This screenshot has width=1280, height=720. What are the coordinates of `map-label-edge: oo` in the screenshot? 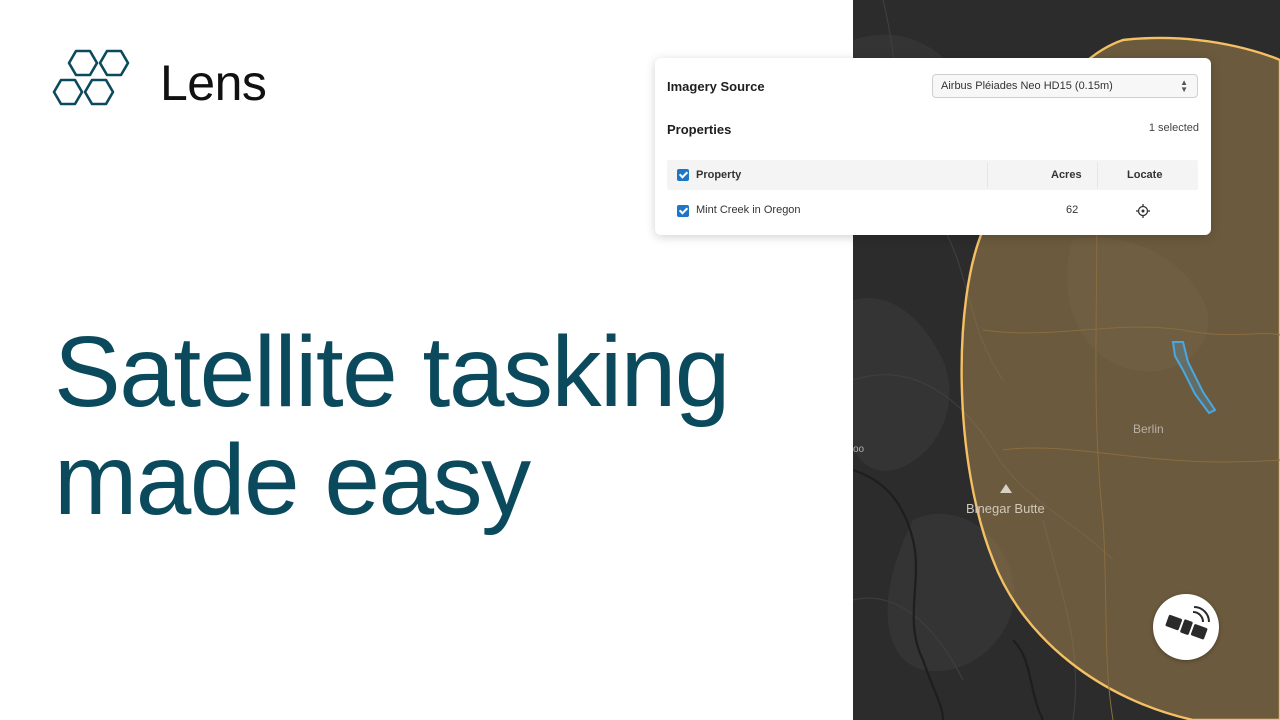 It's located at (859, 449).